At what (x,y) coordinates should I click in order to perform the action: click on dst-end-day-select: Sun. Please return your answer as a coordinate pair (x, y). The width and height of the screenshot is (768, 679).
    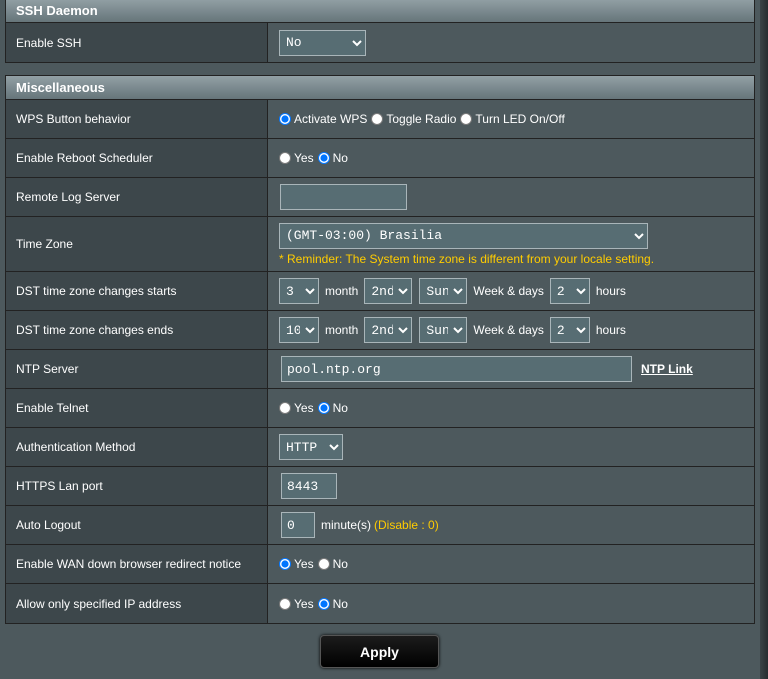
    Looking at the image, I should click on (443, 330).